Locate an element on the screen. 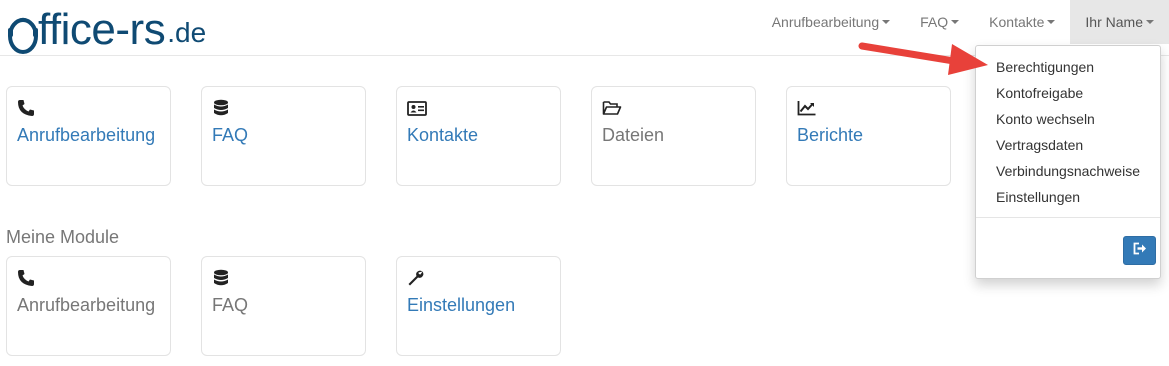 This screenshot has width=1169, height=366. brand-logo: ffice-rs .de is located at coordinates (106, 28).